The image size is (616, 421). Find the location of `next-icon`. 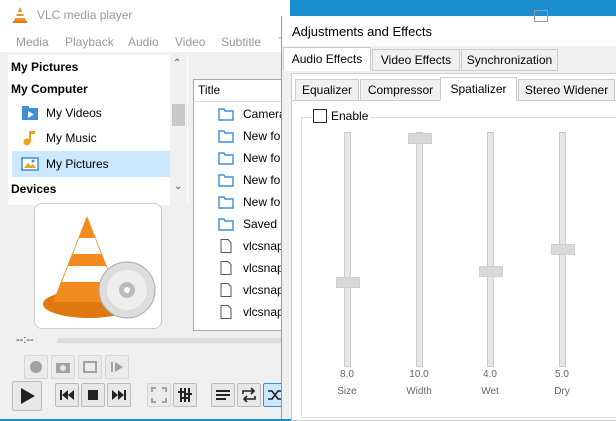

next-icon is located at coordinates (119, 395).